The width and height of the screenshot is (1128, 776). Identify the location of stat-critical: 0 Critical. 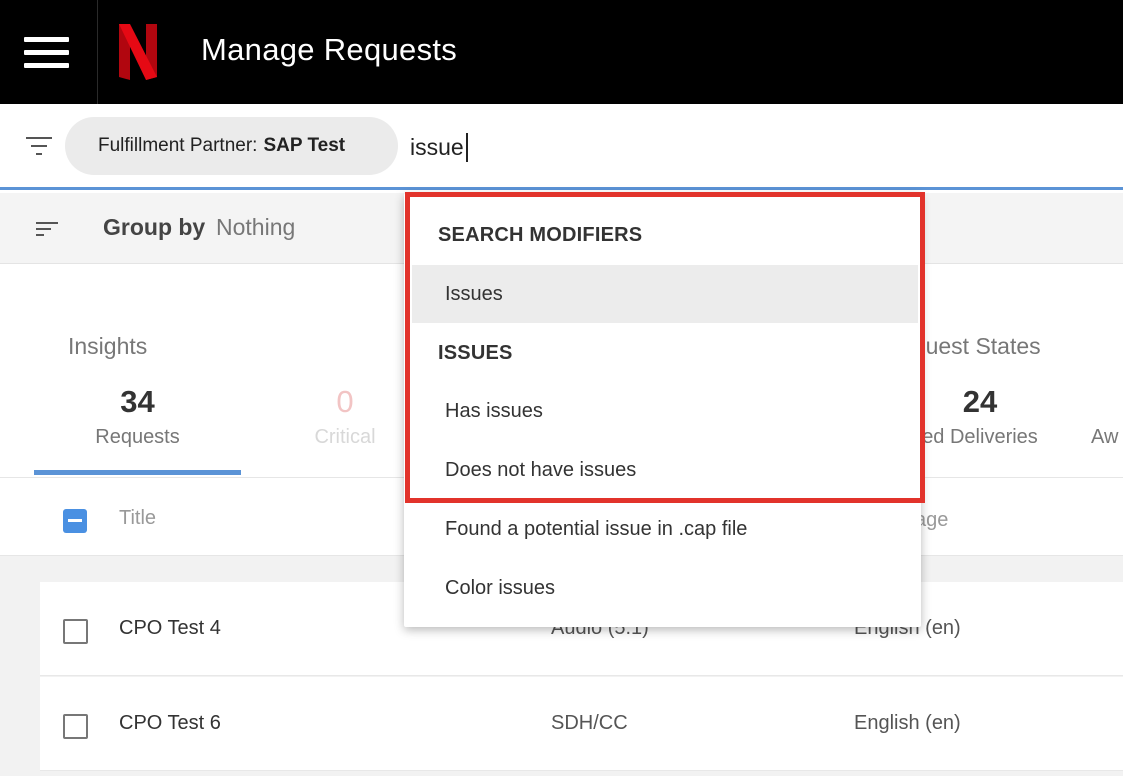
(345, 416).